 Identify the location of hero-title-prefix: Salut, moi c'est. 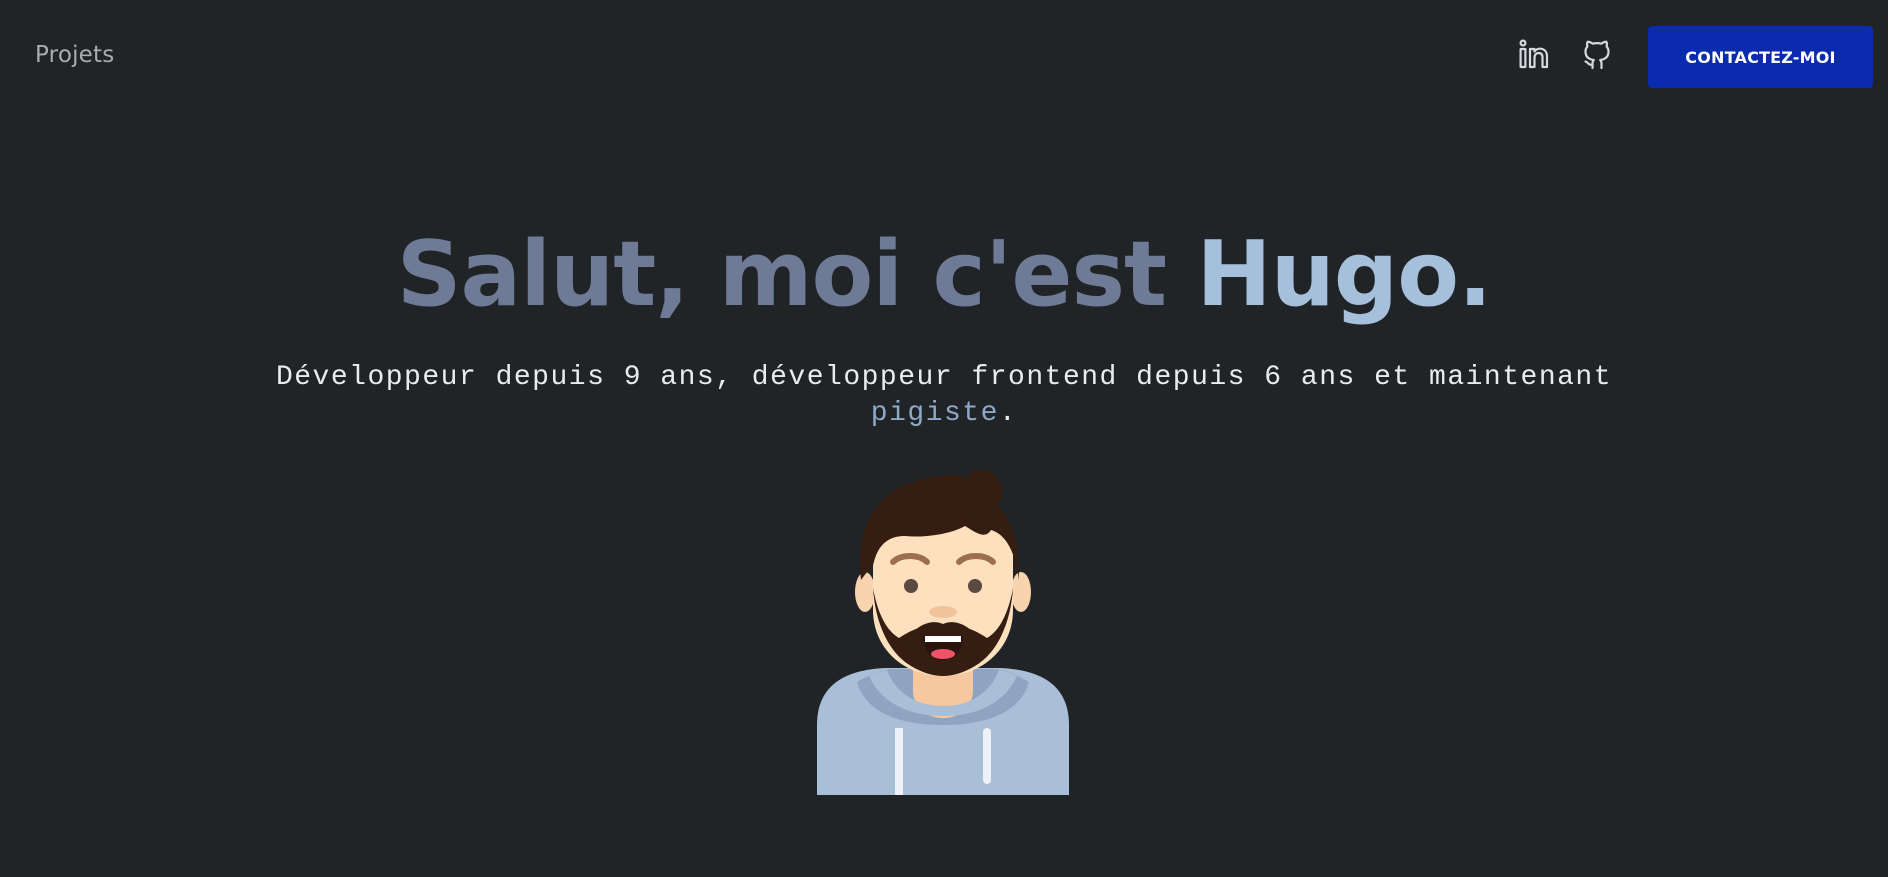
(796, 274).